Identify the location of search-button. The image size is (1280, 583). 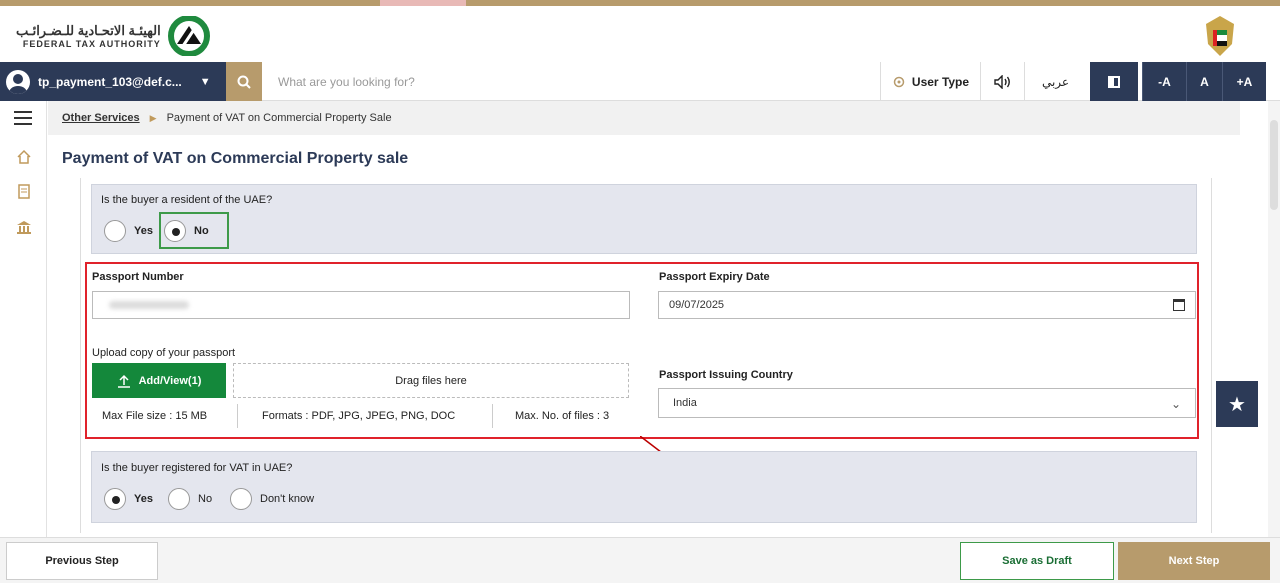
(244, 81).